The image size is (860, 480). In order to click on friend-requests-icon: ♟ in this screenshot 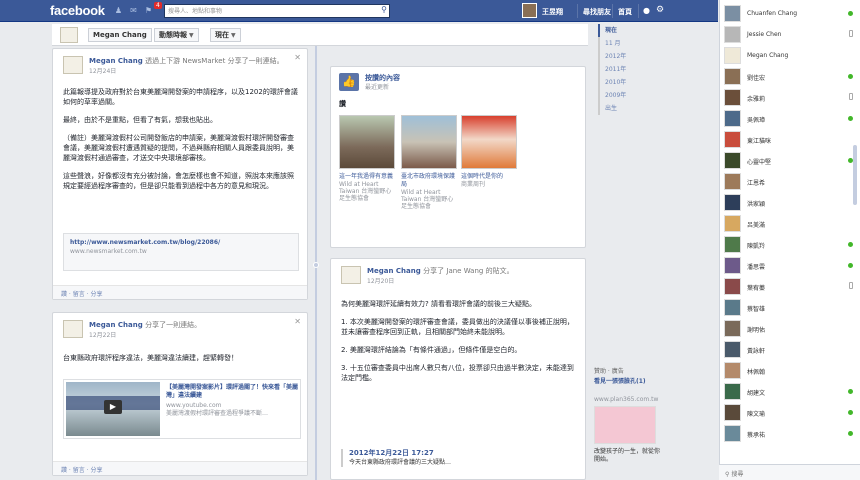, I will do `click(118, 10)`.